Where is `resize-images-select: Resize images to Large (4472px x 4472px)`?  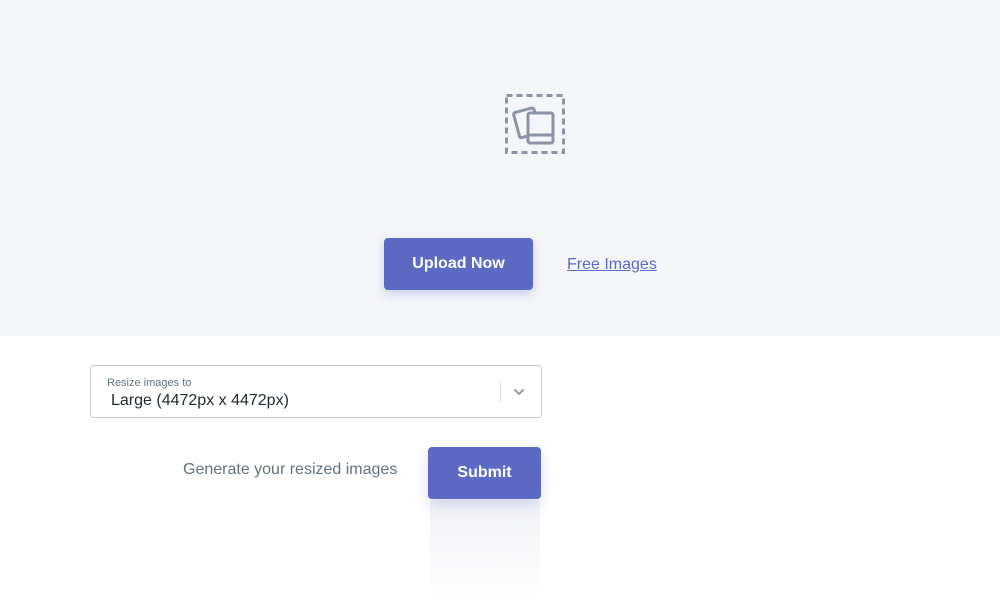
resize-images-select: Resize images to Large (4472px x 4472px) is located at coordinates (316, 391).